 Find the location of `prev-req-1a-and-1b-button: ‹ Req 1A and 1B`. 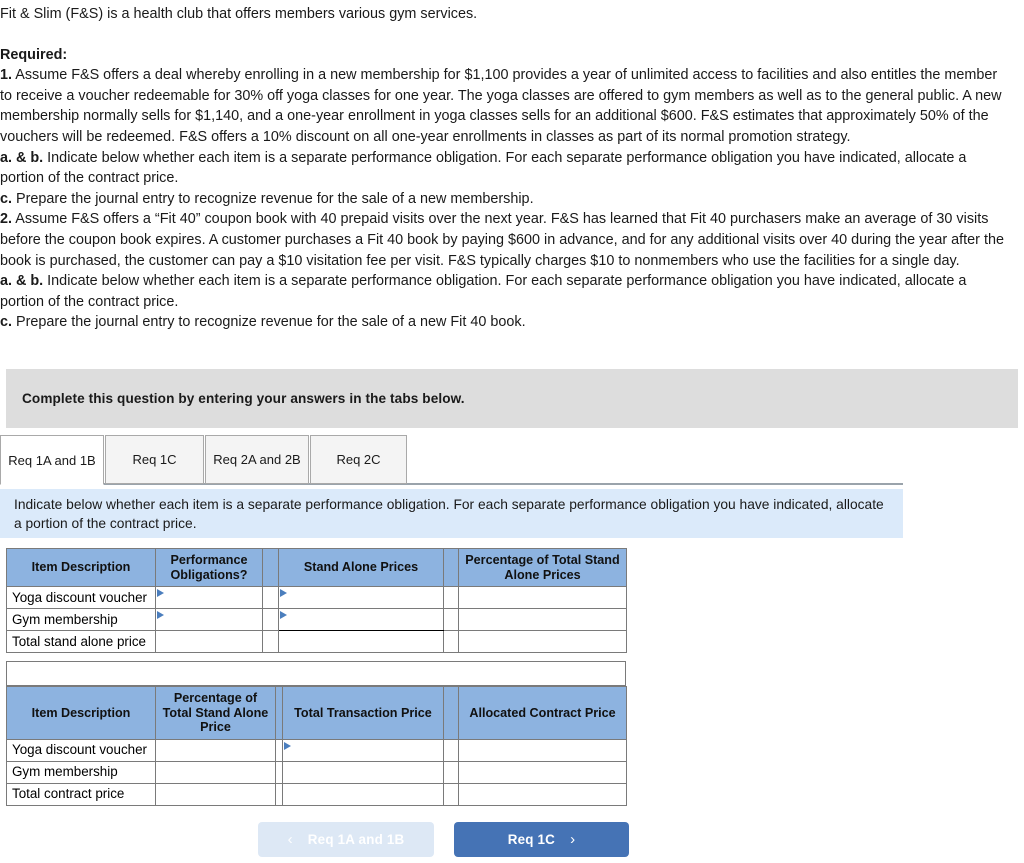

prev-req-1a-and-1b-button: ‹ Req 1A and 1B is located at coordinates (346, 839).